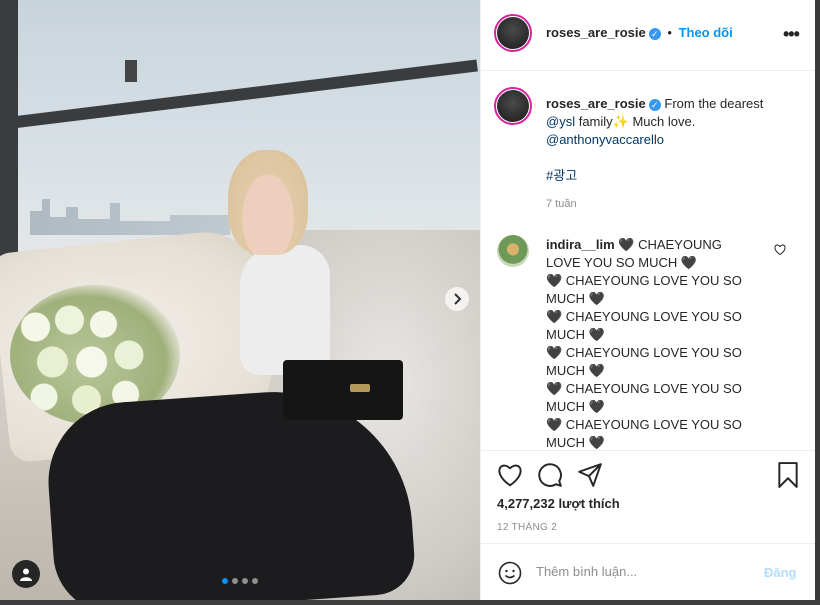  What do you see at coordinates (714, 103) in the screenshot?
I see `caption-text: From the dearest` at bounding box center [714, 103].